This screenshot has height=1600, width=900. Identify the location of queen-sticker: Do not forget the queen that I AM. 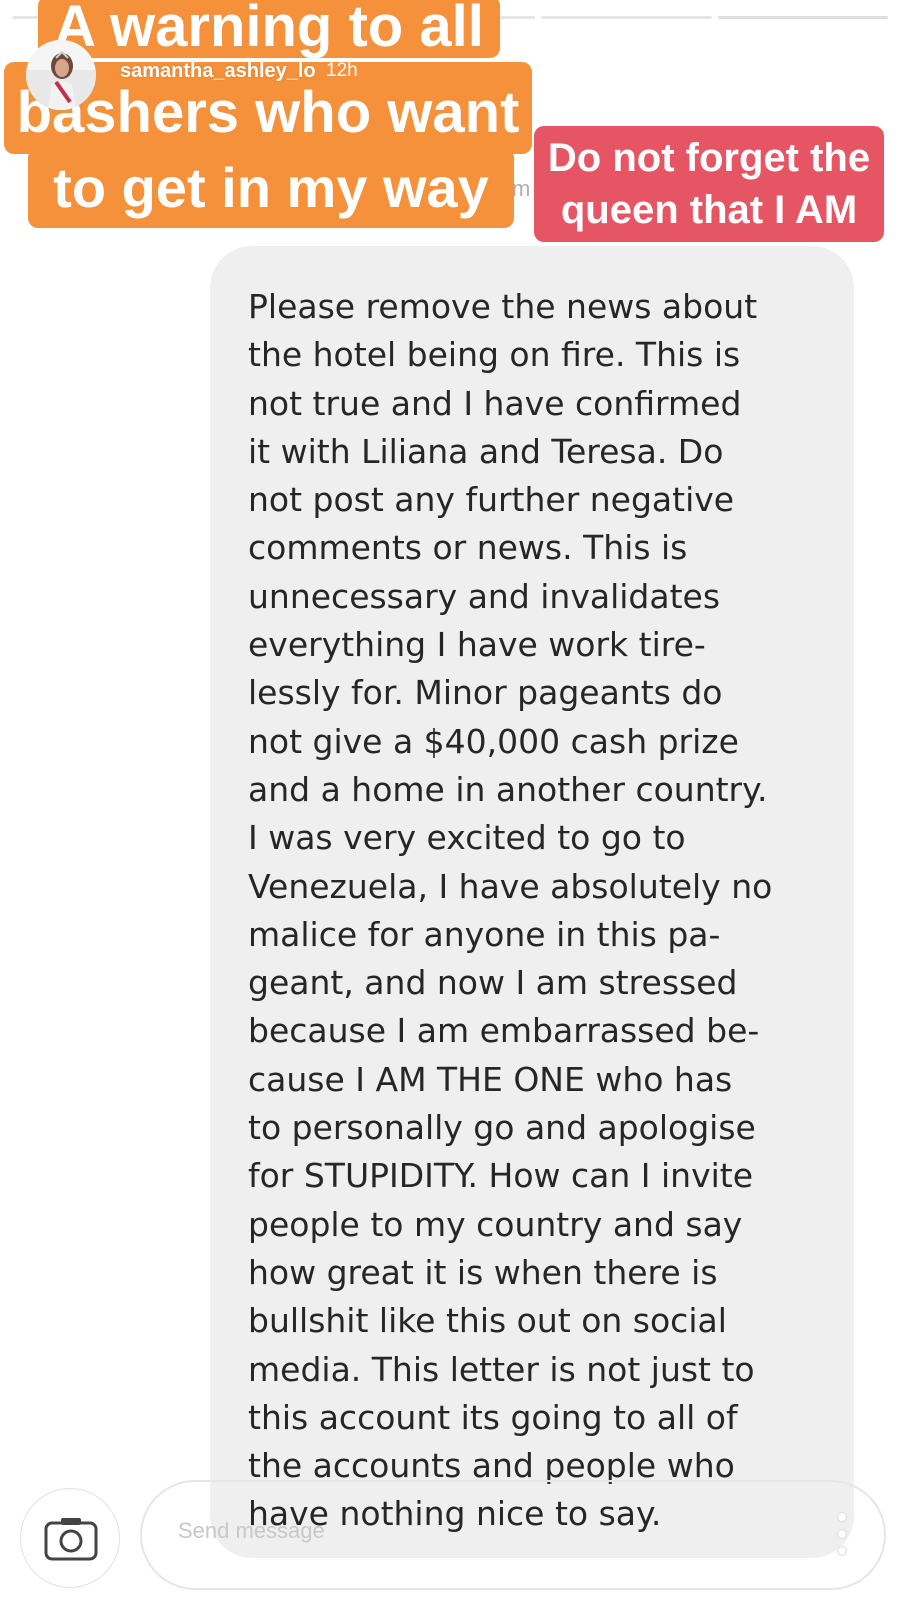
(709, 184).